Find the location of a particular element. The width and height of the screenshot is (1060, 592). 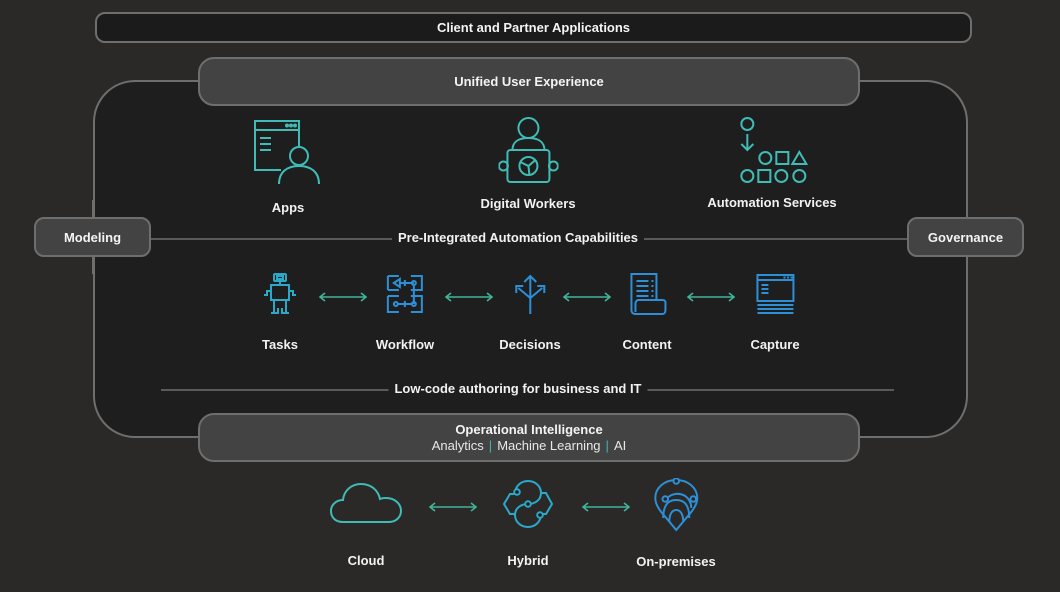

capability-decisions: Decisions is located at coordinates (530, 312).